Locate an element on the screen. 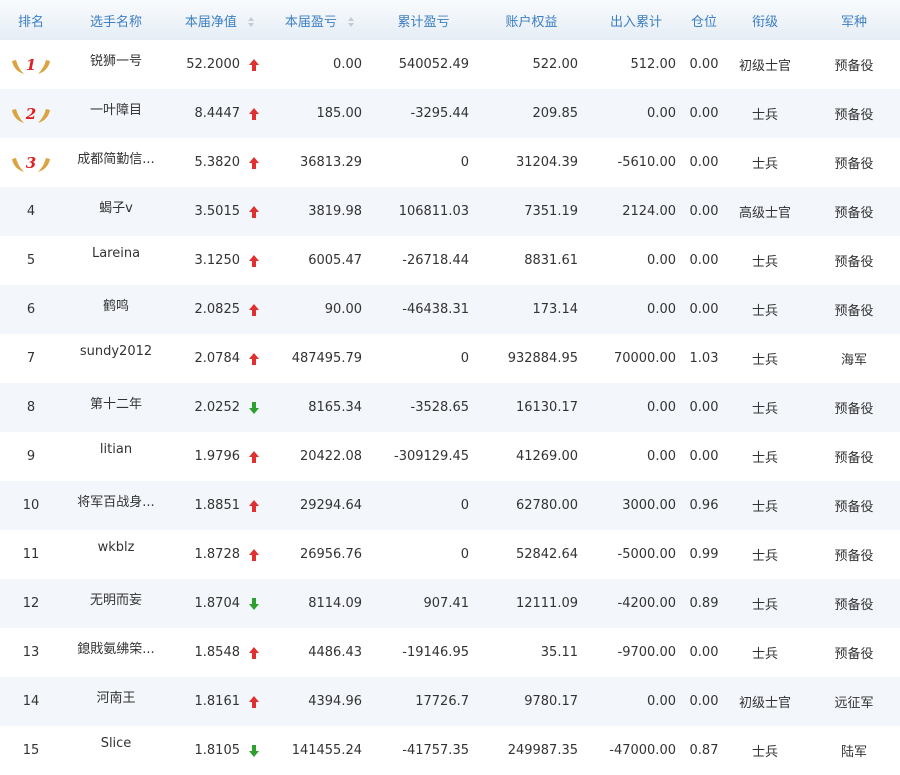 This screenshot has height=775, width=900. io-cell: -5000.00 is located at coordinates (636, 554).